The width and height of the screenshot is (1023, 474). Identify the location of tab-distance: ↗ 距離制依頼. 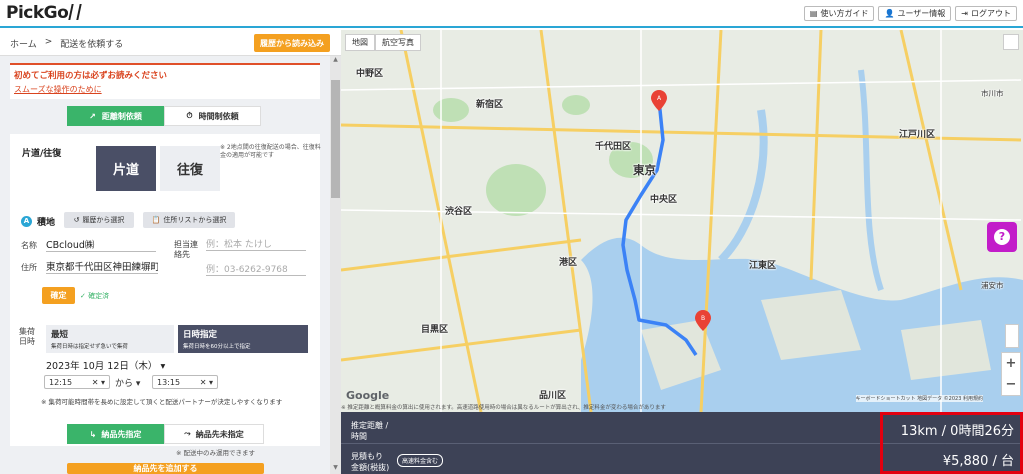
(115, 116).